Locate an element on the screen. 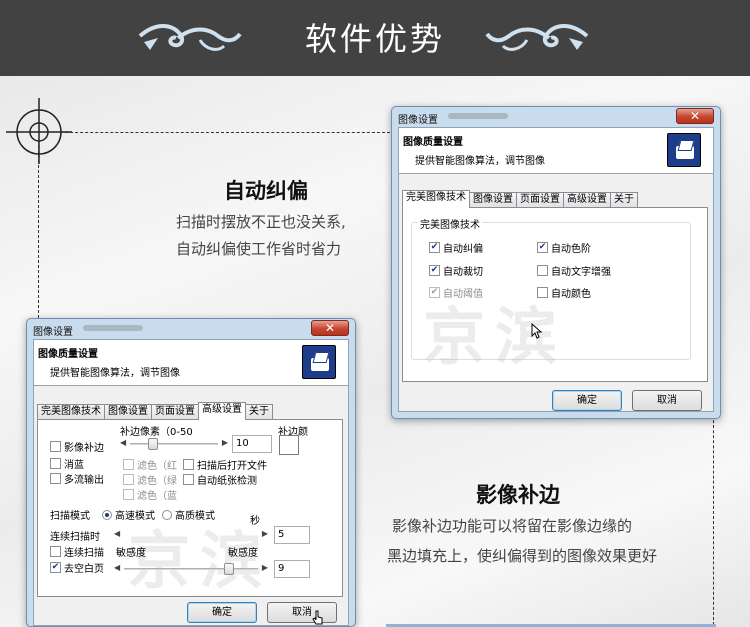  continuous-scan-interval-label: 连续扫描时 is located at coordinates (75, 537).